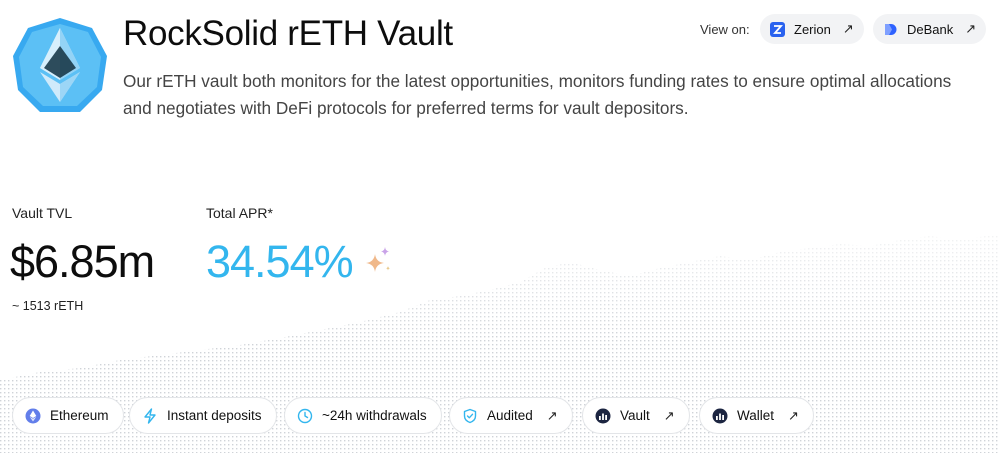 The image size is (999, 453). I want to click on tvl-value: $6.85m, so click(82, 261).